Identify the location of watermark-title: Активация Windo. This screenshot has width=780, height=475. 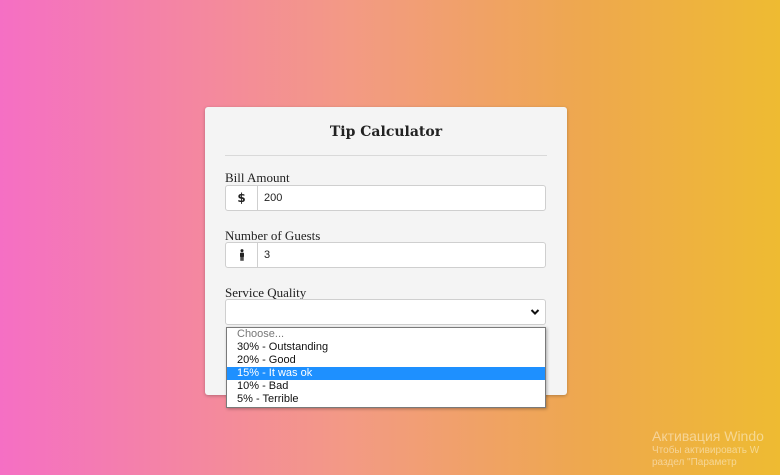
(708, 436).